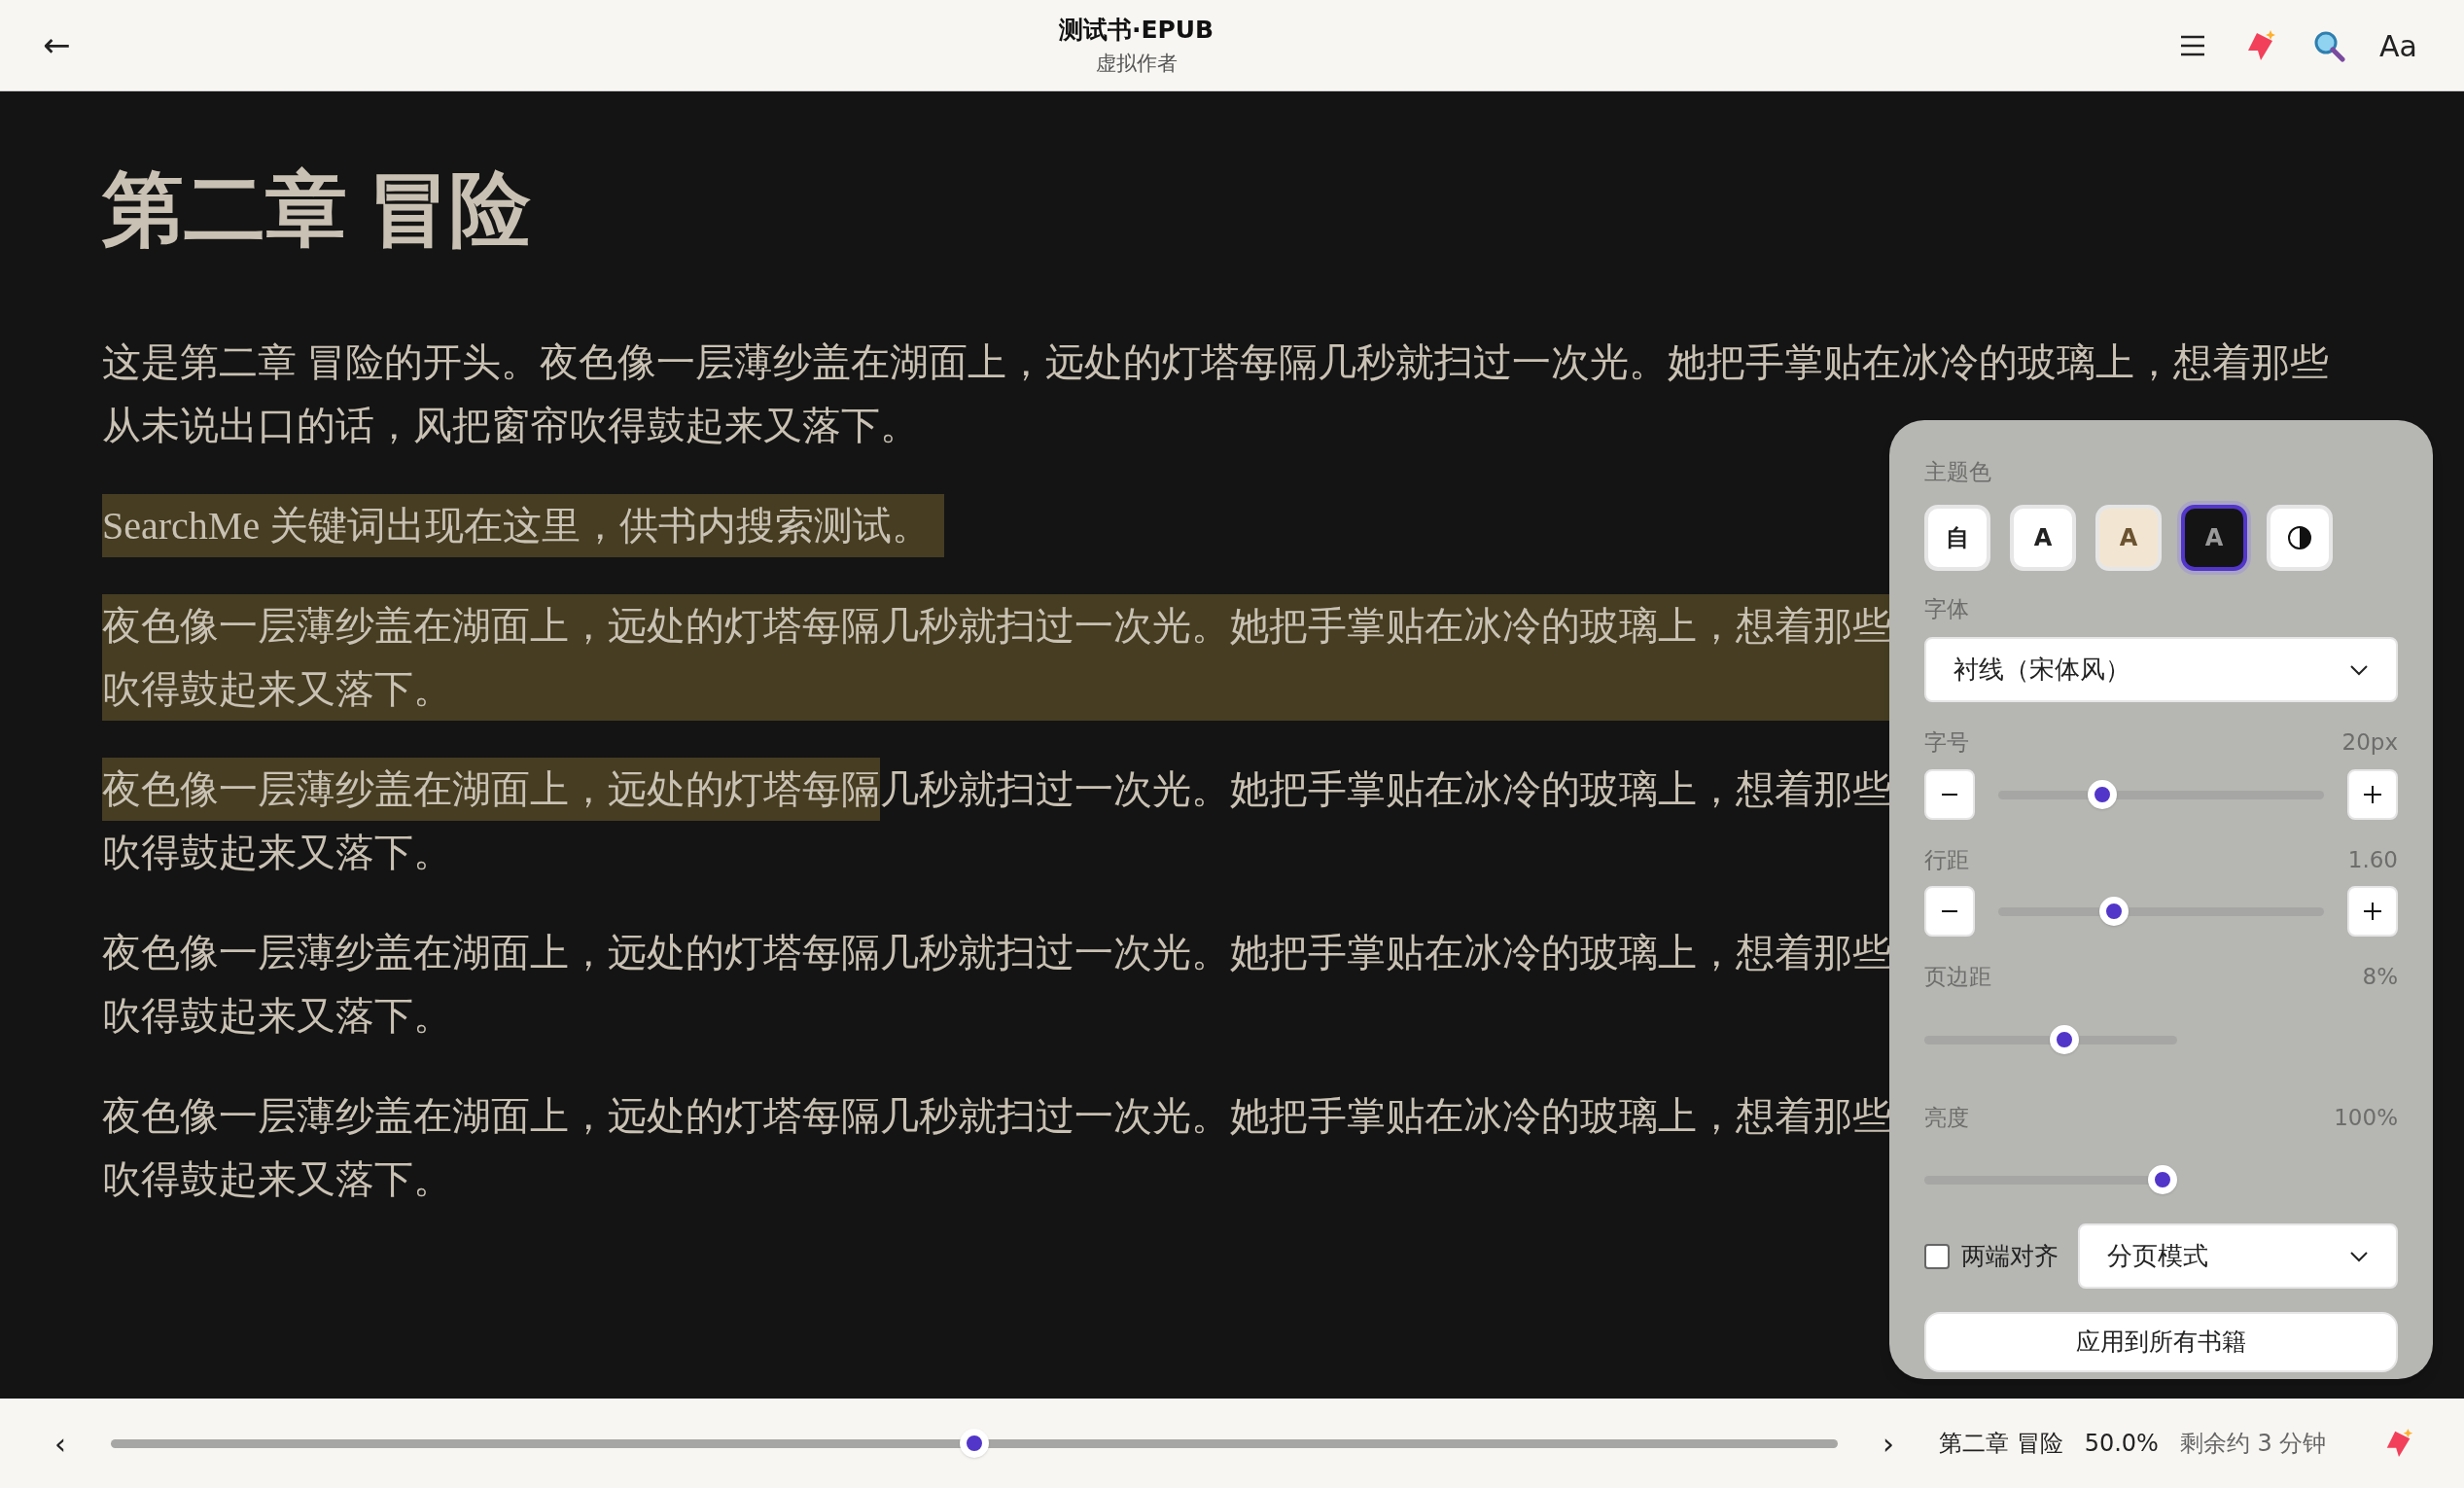 The image size is (2464, 1488). I want to click on theme-label: 主题色, so click(1958, 472).